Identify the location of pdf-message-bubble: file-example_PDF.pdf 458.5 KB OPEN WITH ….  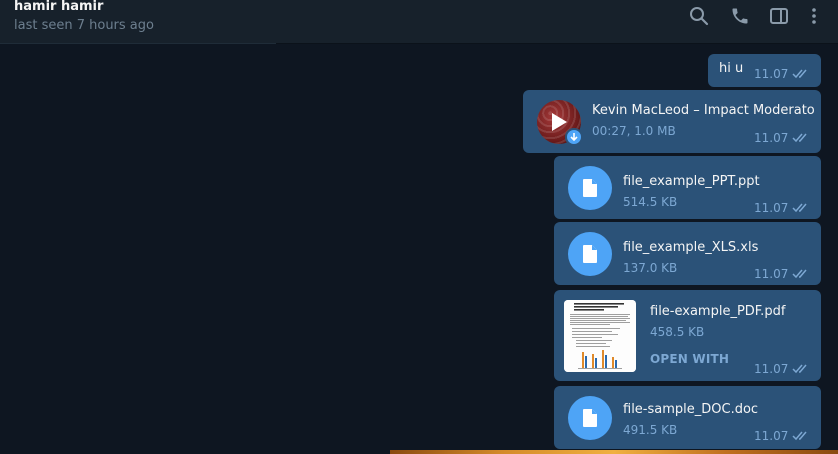
(687, 335).